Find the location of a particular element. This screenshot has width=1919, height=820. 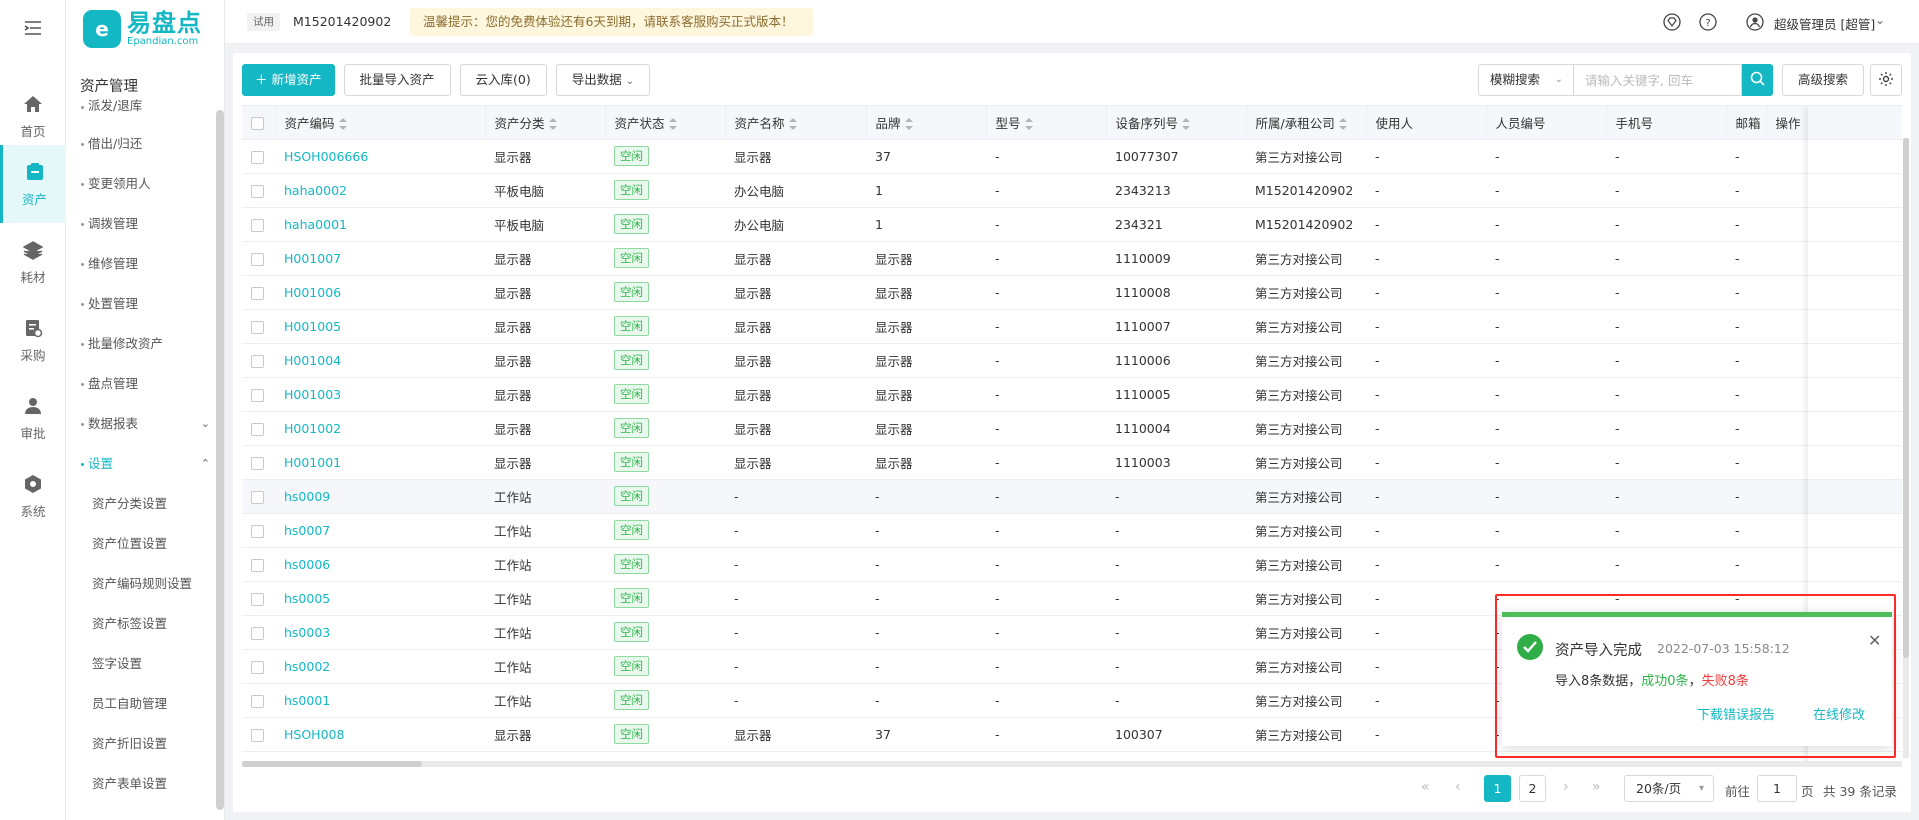

asset-code-cell: hs0005 is located at coordinates (380, 598).